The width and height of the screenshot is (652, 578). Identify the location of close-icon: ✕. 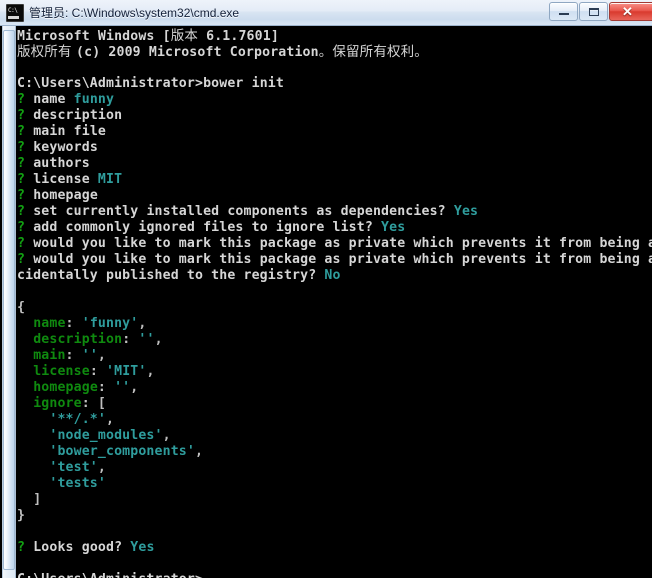
(627, 11).